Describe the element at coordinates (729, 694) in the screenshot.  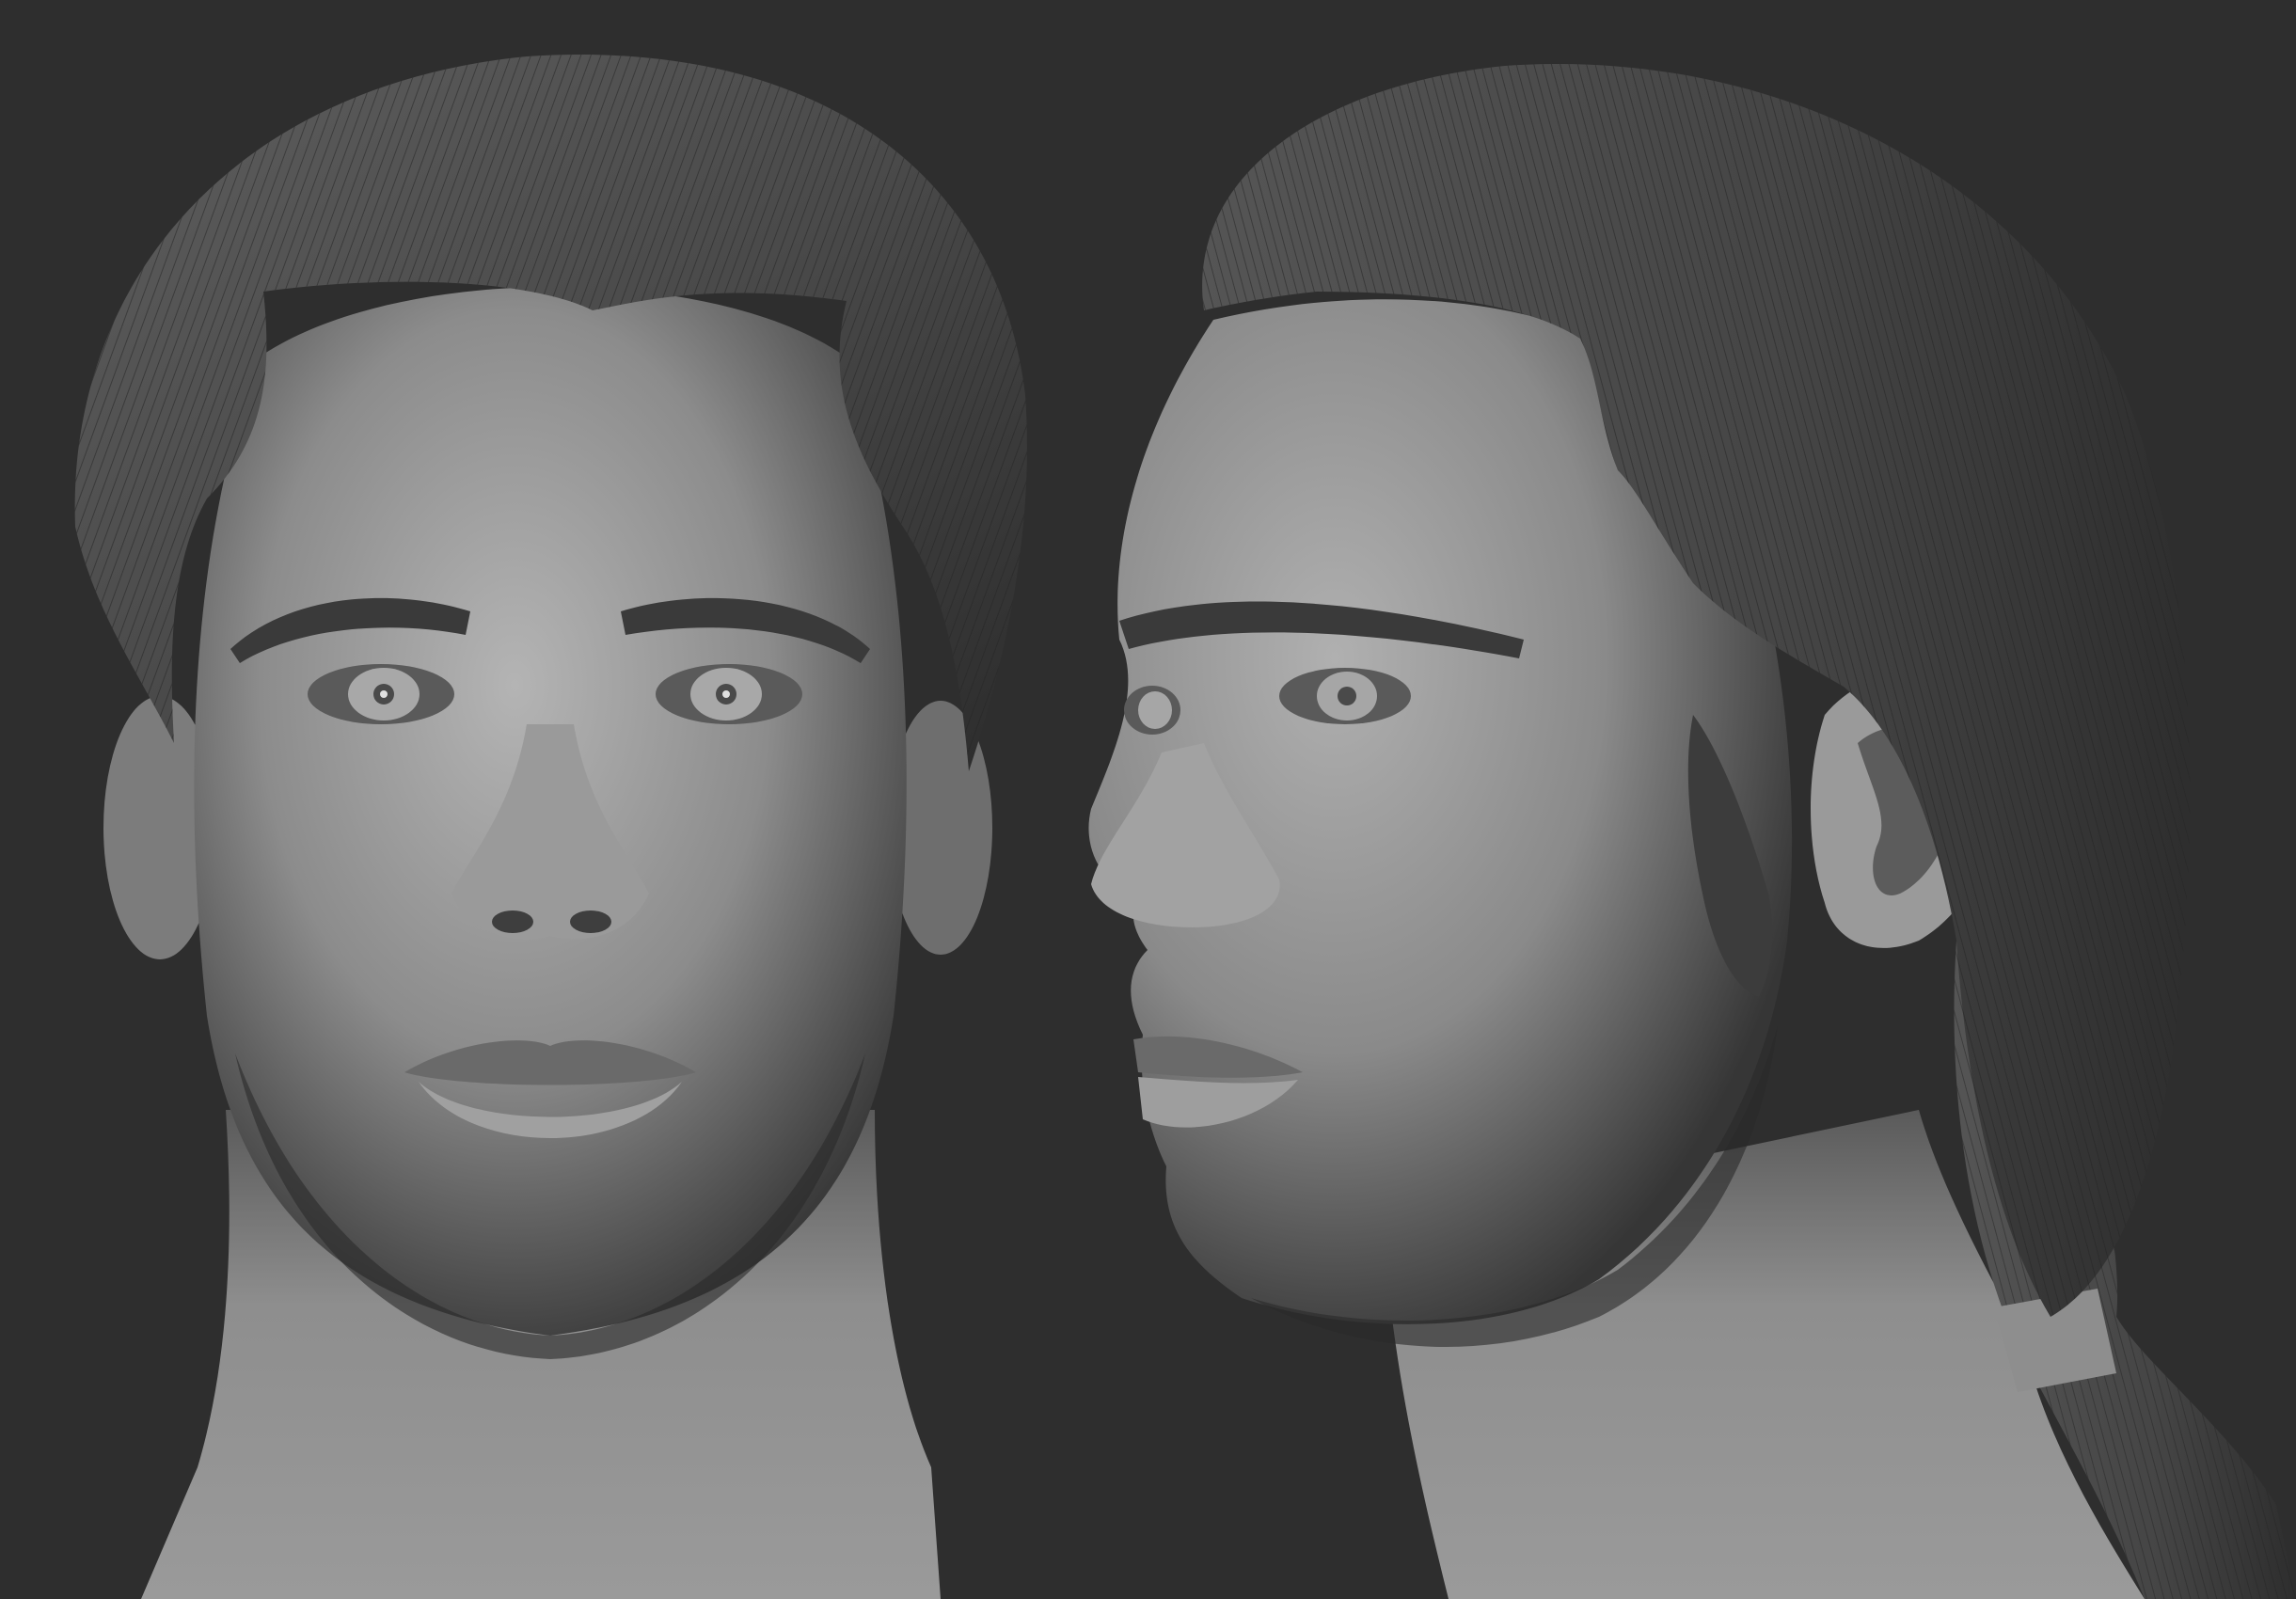
I see `front-right-eye` at that location.